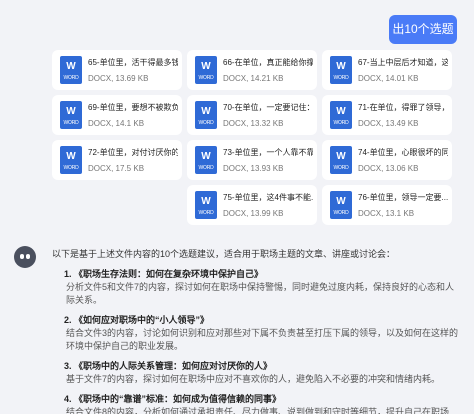 This screenshot has height=414, width=474. What do you see at coordinates (388, 168) in the screenshot?
I see `file-meta: DOCX, 13.06 KB` at bounding box center [388, 168].